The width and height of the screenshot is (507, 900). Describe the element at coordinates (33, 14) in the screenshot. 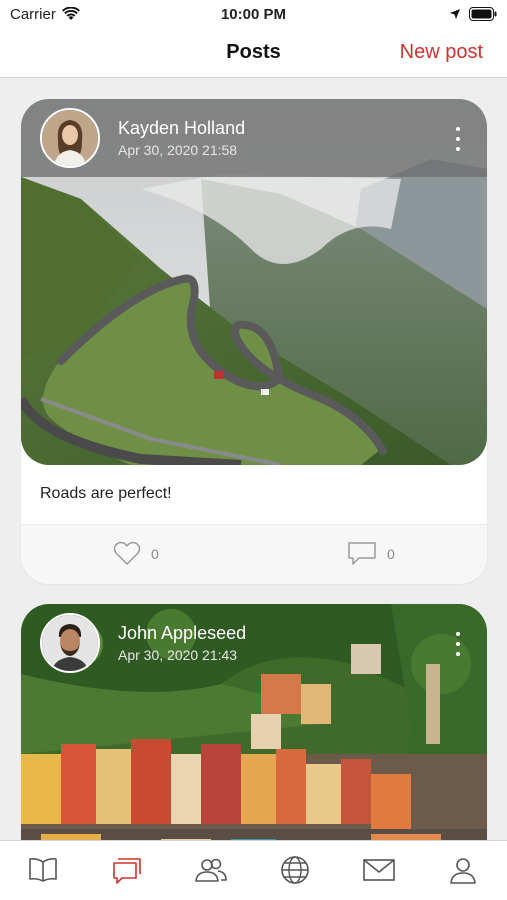

I see `carrier-label: Carrier` at that location.